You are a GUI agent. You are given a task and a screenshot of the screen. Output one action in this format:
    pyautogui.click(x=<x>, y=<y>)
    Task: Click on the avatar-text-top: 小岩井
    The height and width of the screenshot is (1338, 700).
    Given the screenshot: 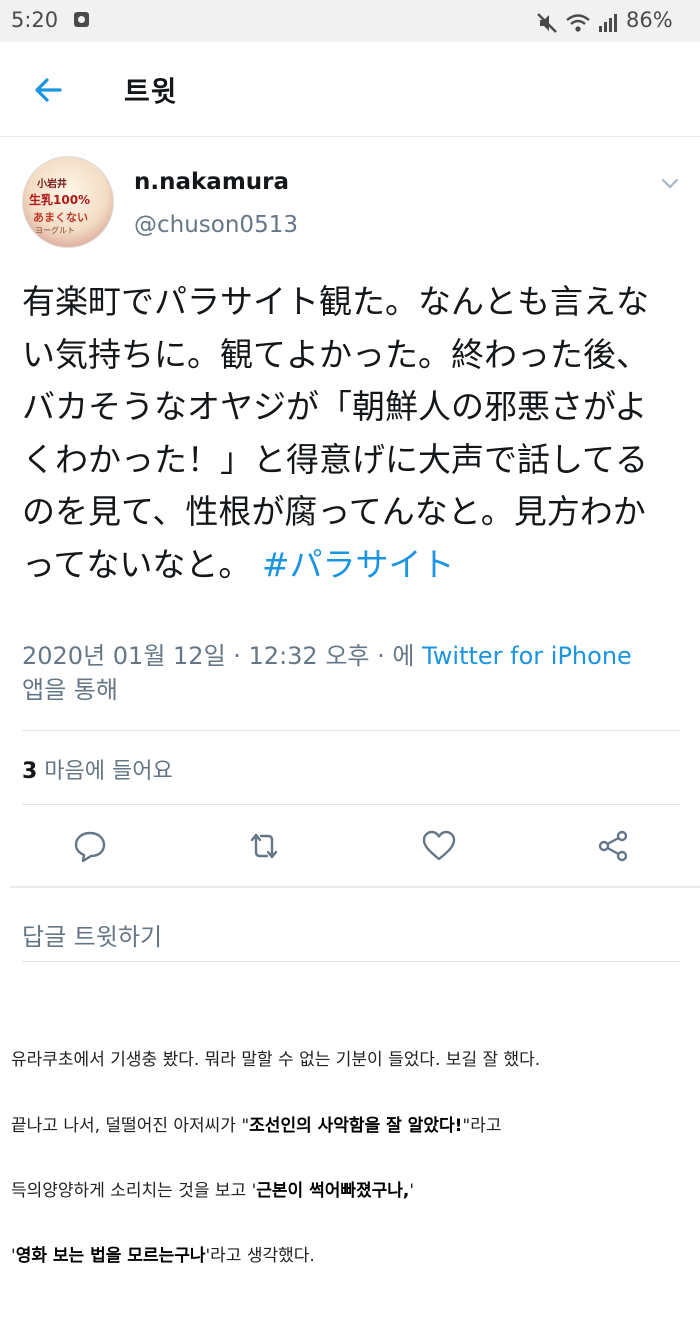 What is the action you would take?
    pyautogui.click(x=52, y=184)
    